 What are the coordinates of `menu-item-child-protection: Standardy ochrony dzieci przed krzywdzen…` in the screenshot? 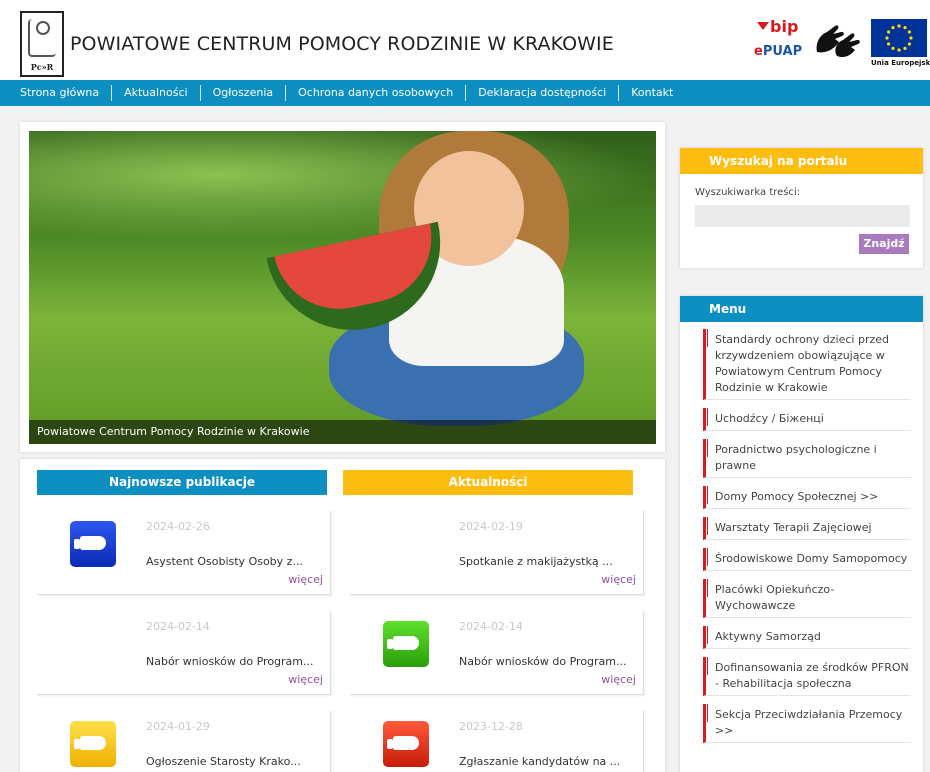 It's located at (807, 364).